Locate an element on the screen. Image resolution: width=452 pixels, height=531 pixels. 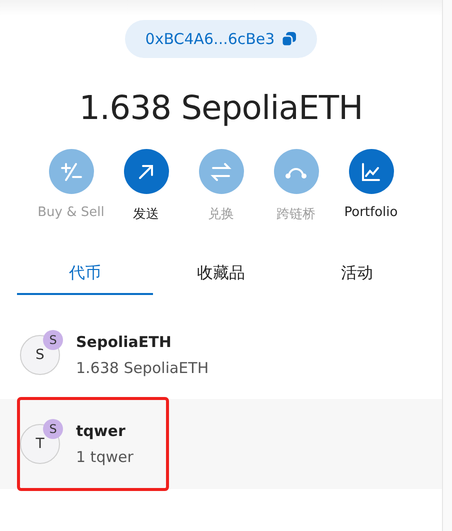
action-label: 兑换 is located at coordinates (221, 214).